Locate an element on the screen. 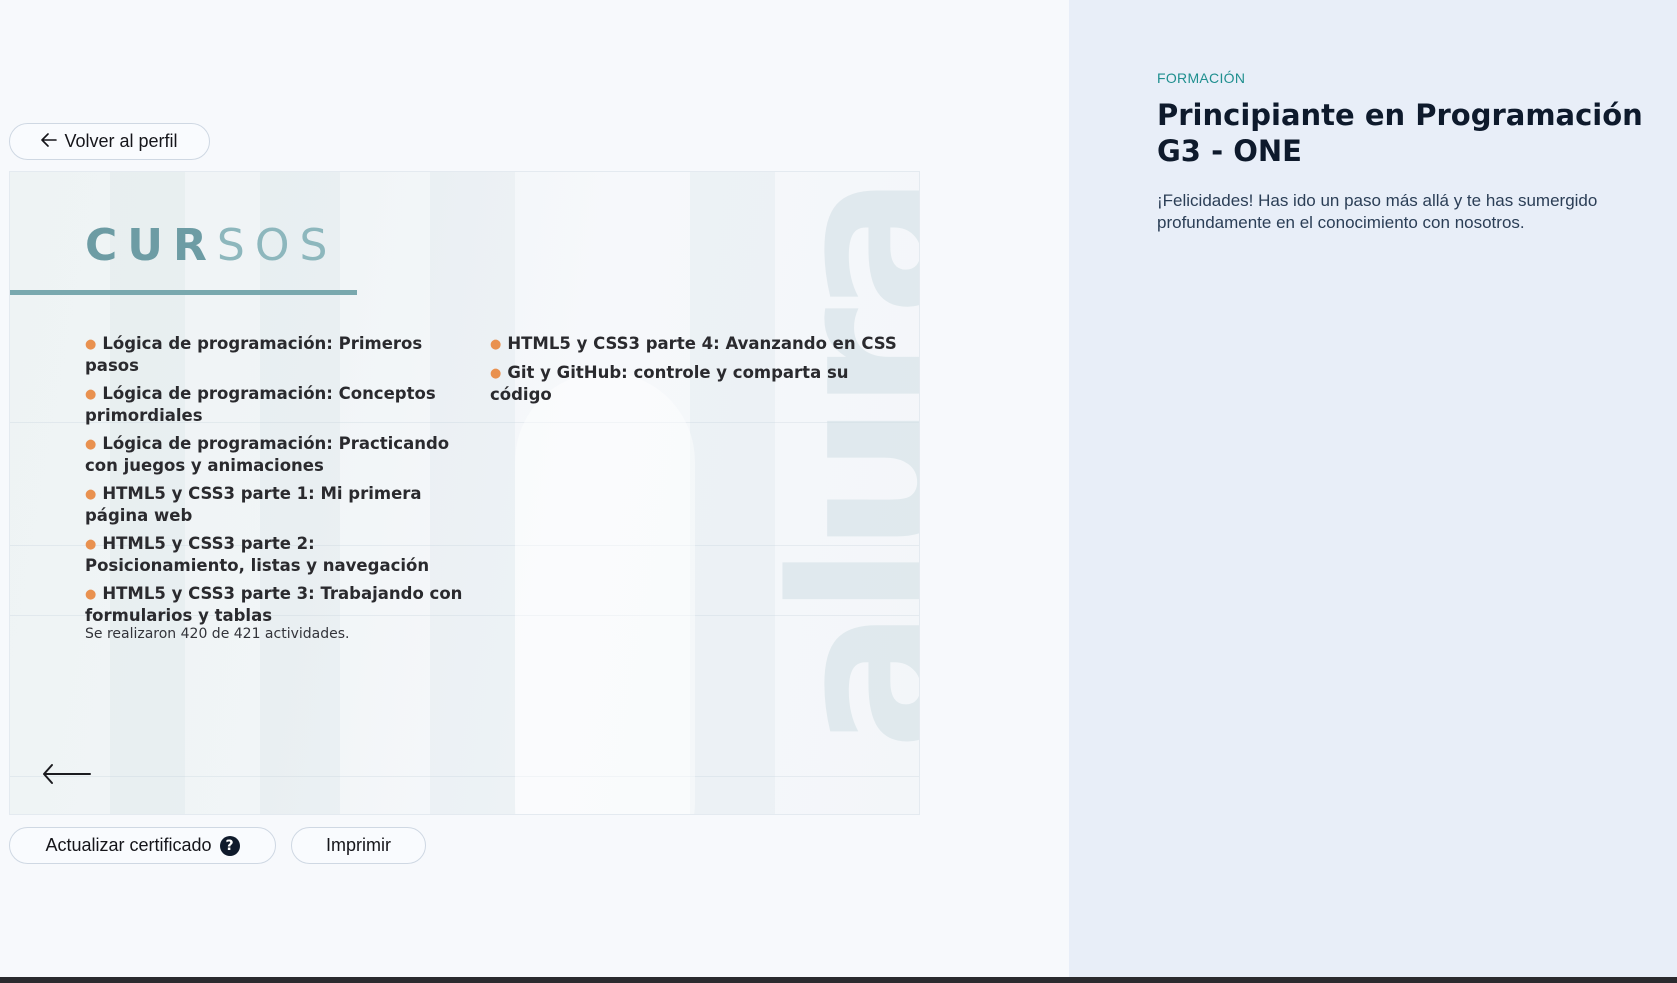  course-item: ● Lógica de programación: Primeros pasos is located at coordinates (254, 354).